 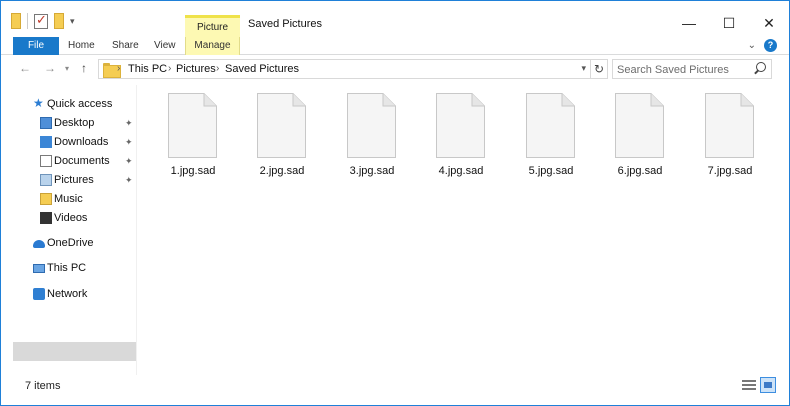 I want to click on ribbon-right-controls: ⌄ ?, so click(x=762, y=45).